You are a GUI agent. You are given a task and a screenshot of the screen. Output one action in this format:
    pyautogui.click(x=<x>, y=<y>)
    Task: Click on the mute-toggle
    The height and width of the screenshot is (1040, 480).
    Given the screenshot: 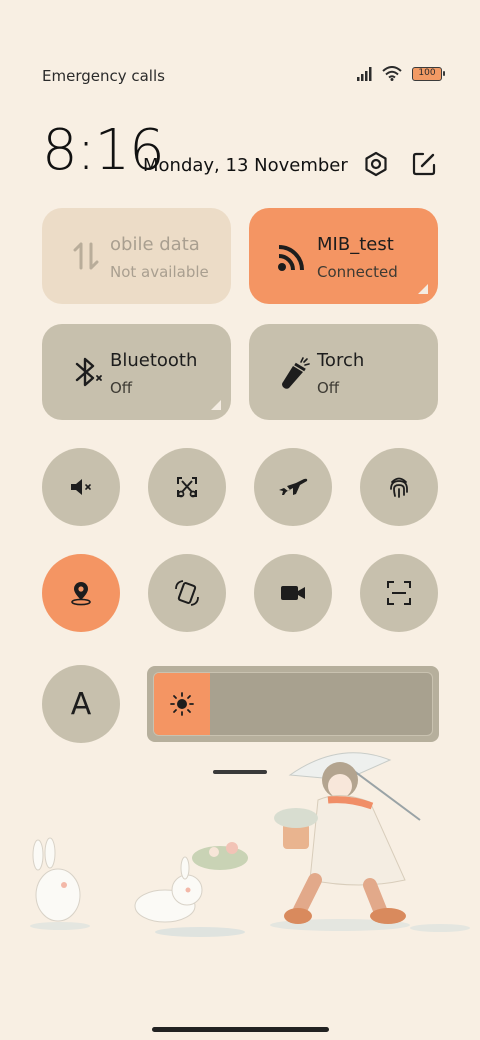 What is the action you would take?
    pyautogui.click(x=81, y=487)
    